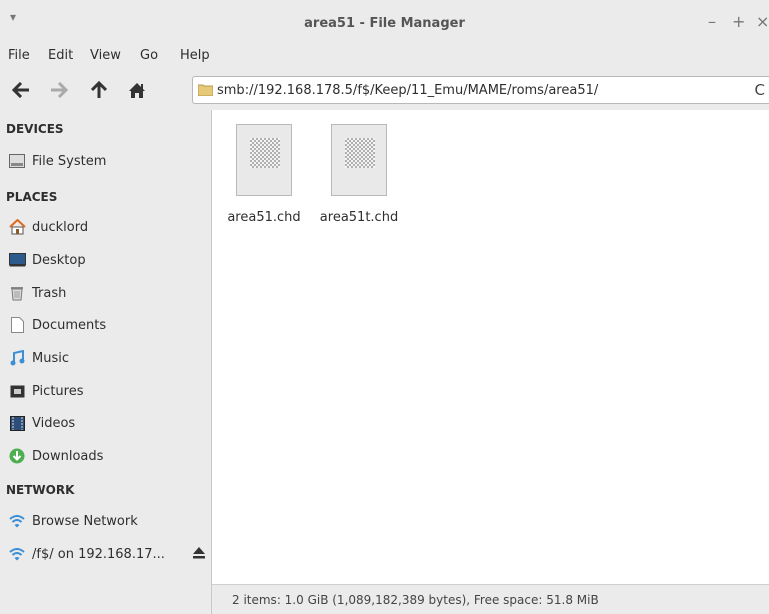 This screenshot has height=614, width=769. What do you see at coordinates (40, 490) in the screenshot?
I see `section-network: NETWORK` at bounding box center [40, 490].